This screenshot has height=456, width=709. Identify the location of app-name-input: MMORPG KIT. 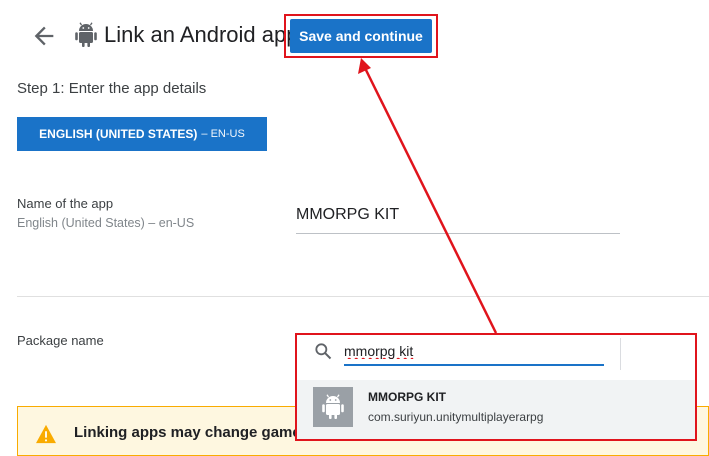
(347, 215).